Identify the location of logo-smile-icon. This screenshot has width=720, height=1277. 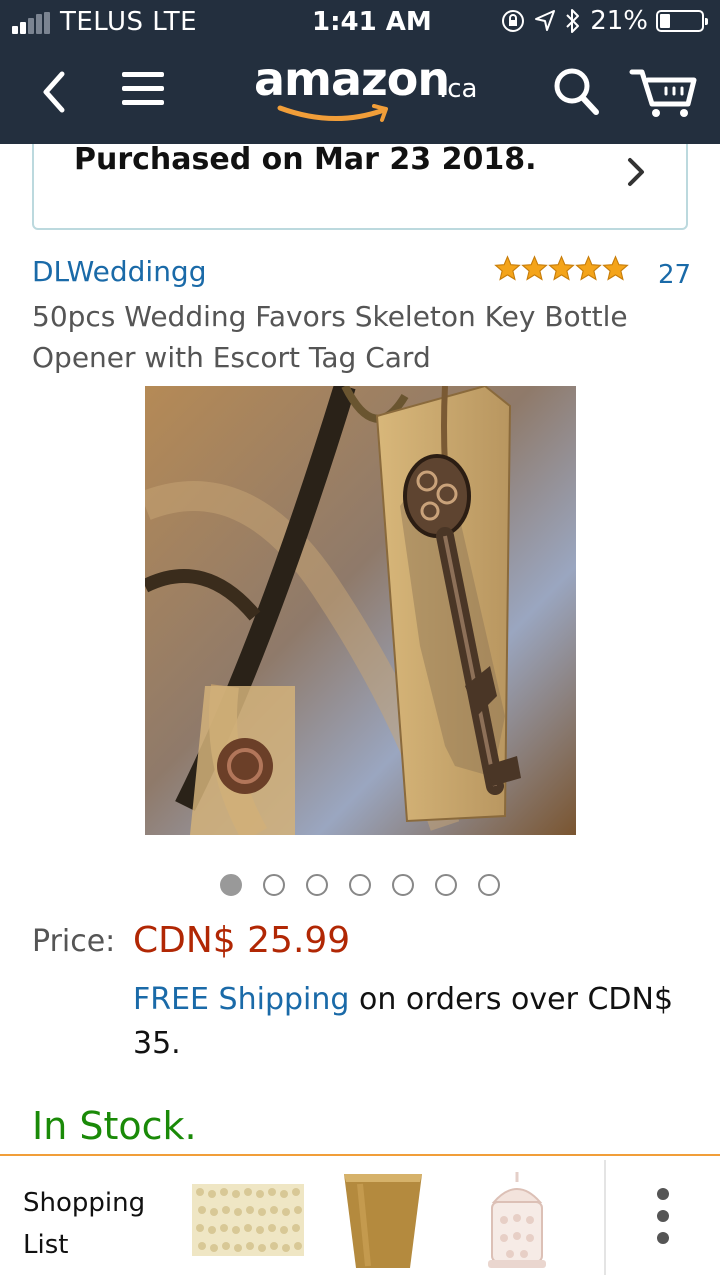
(332, 113).